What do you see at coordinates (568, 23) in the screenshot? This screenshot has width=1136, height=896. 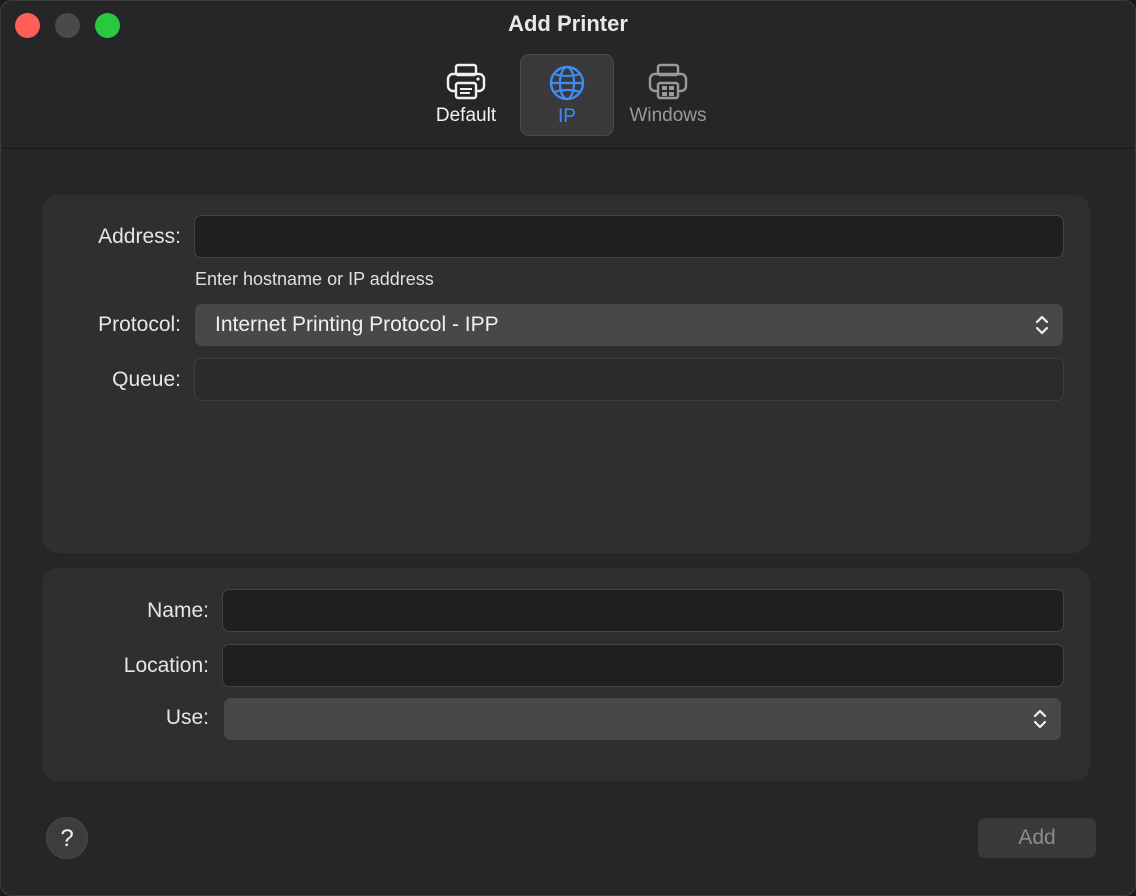 I see `window-title: Add Printer` at bounding box center [568, 23].